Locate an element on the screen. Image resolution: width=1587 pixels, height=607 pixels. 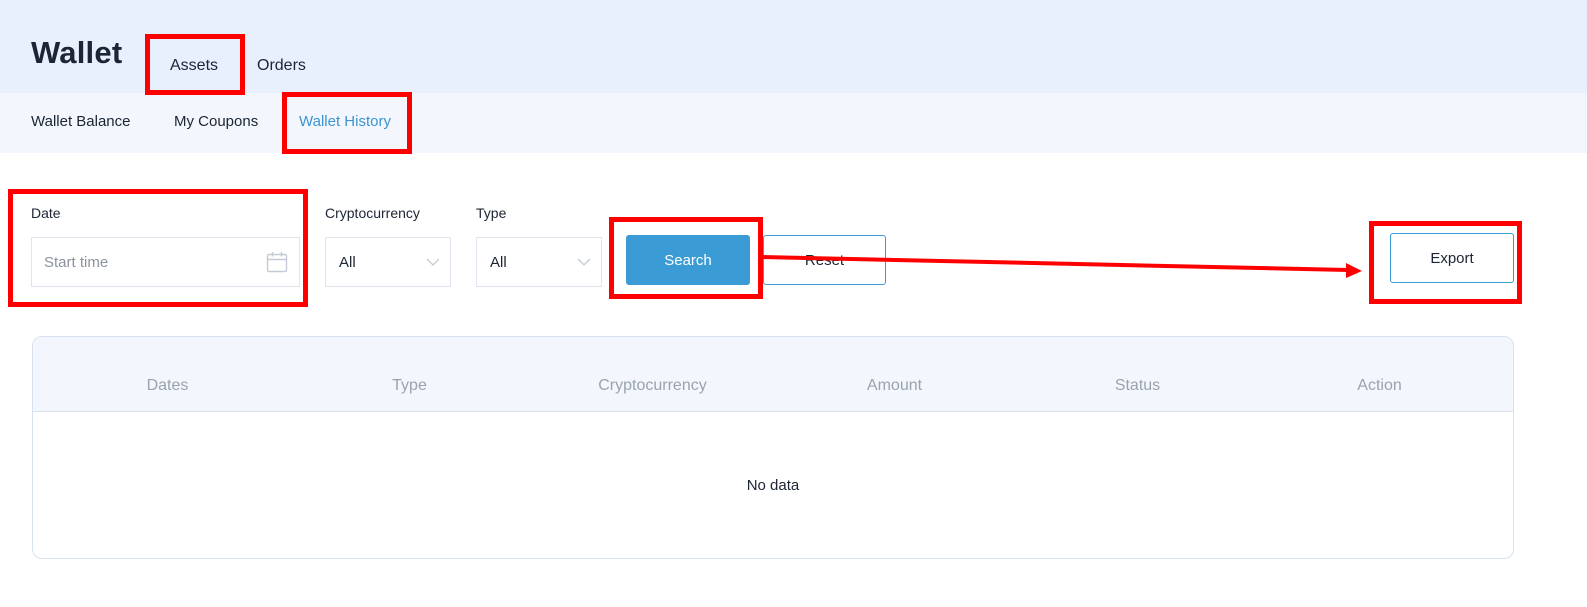
column-header-cryptocurrency: Cryptocurrency is located at coordinates (652, 385).